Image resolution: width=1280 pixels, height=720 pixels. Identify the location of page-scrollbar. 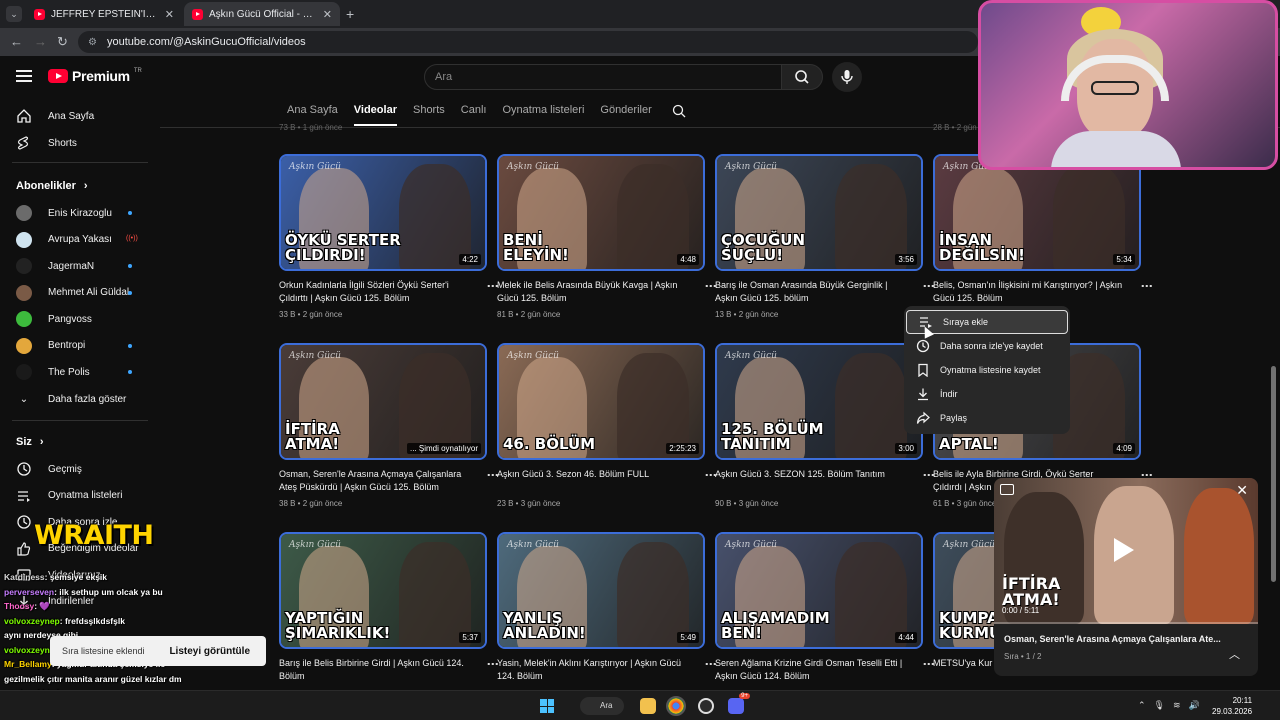
(1273, 474).